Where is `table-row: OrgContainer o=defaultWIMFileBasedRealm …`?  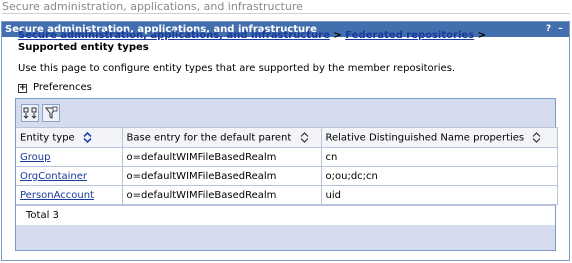 table-row: OrgContainer o=defaultWIMFileBasedRealm … is located at coordinates (287, 176).